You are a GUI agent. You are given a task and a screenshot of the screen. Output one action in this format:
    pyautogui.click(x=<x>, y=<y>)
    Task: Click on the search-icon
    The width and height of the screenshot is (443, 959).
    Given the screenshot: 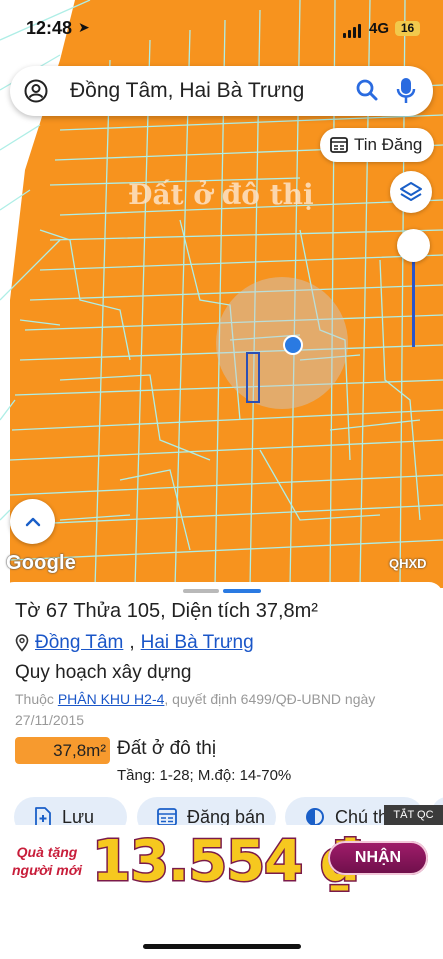 What is the action you would take?
    pyautogui.click(x=367, y=90)
    